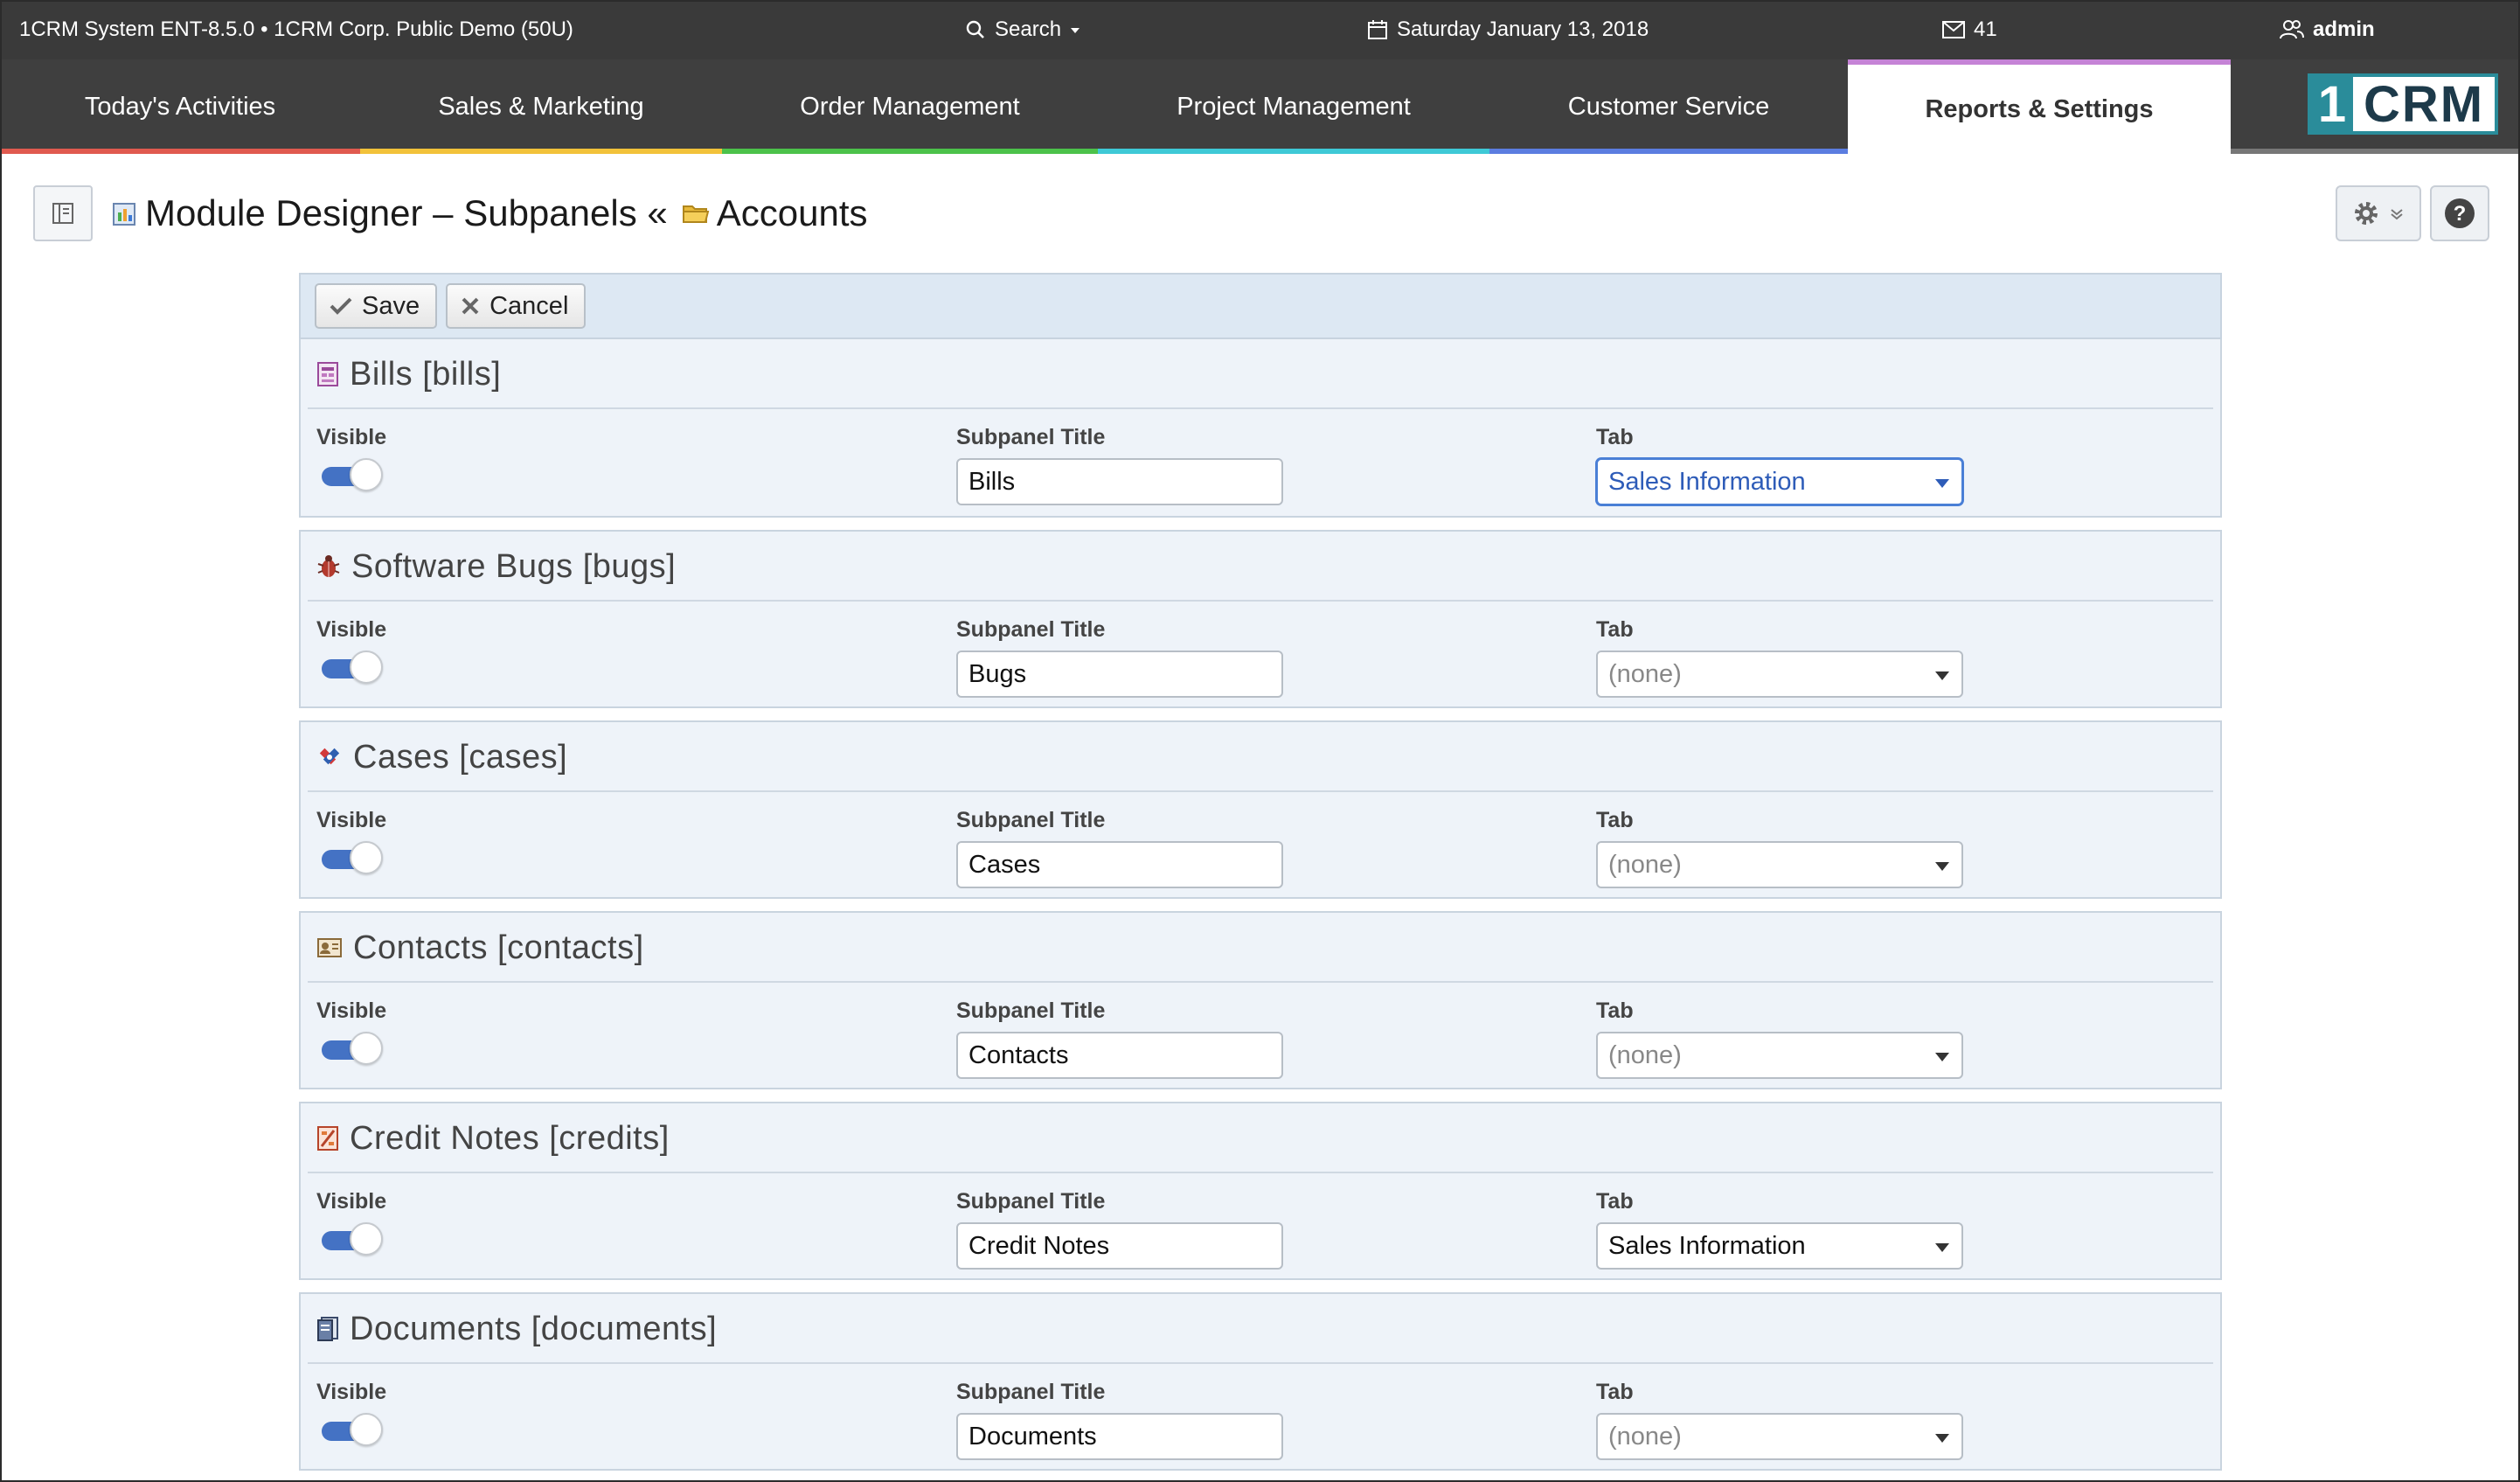 The height and width of the screenshot is (1482, 2520). What do you see at coordinates (2039, 106) in the screenshot?
I see `tab-reports-settings: Reports & Settings` at bounding box center [2039, 106].